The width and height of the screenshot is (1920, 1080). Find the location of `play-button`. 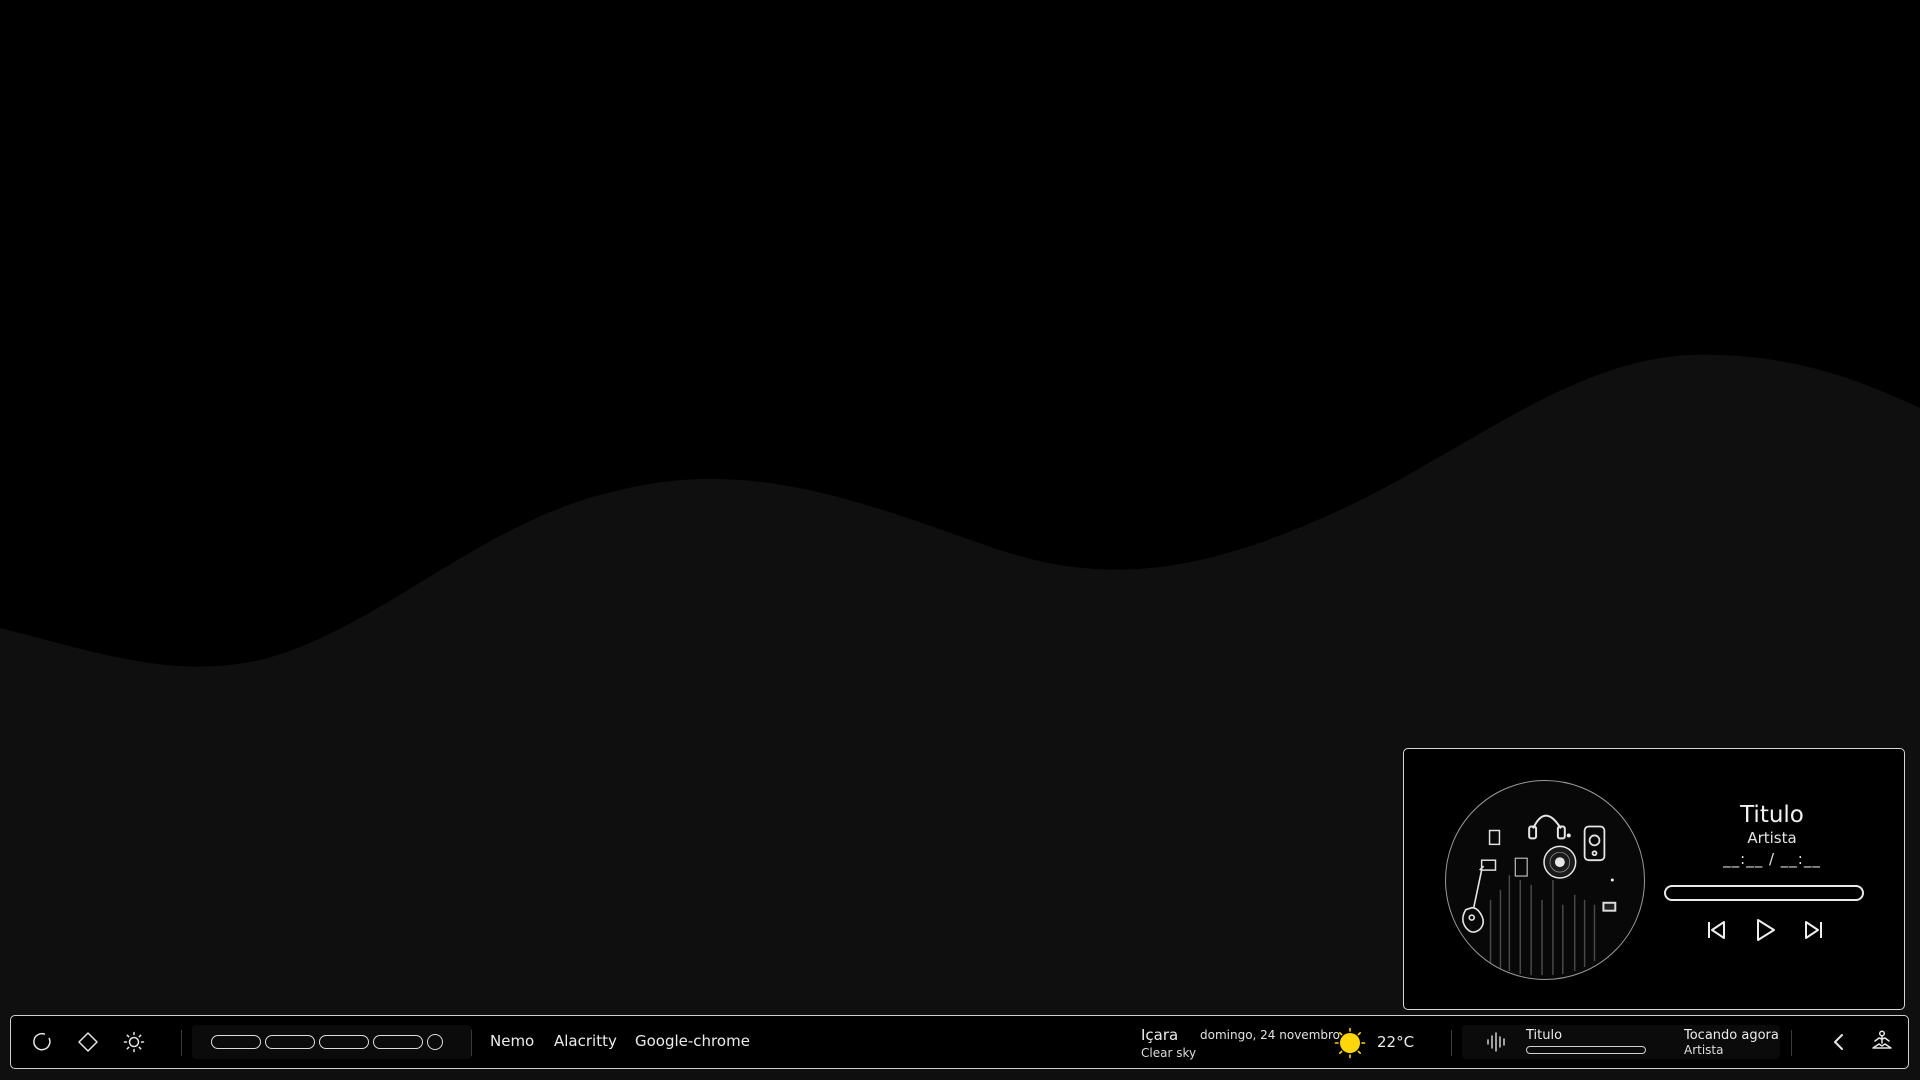

play-button is located at coordinates (1765, 930).